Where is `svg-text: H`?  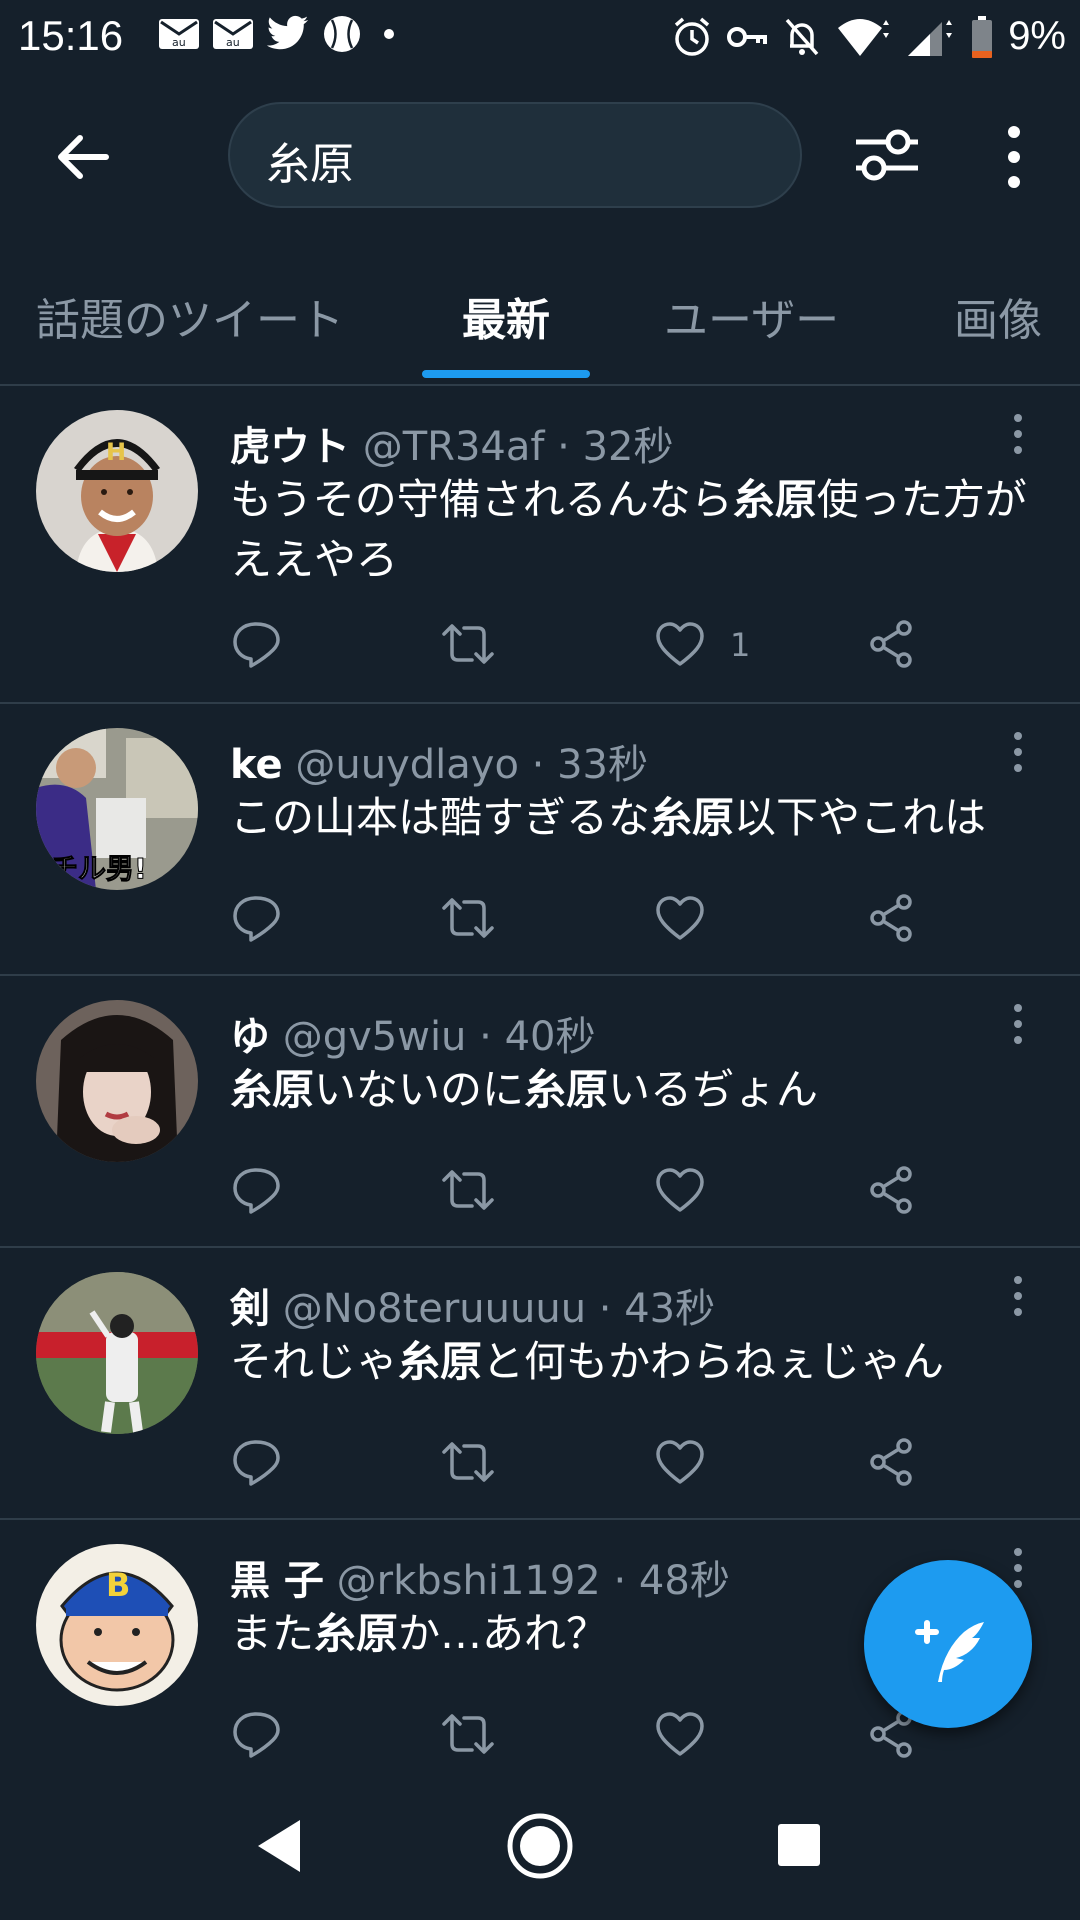
svg-text: H is located at coordinates (116, 452).